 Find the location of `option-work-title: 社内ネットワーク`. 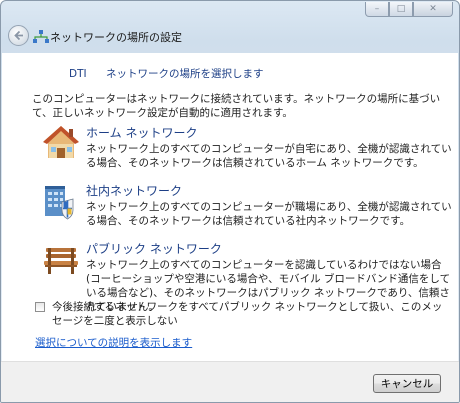

option-work-title: 社内ネットワーク is located at coordinates (134, 191).